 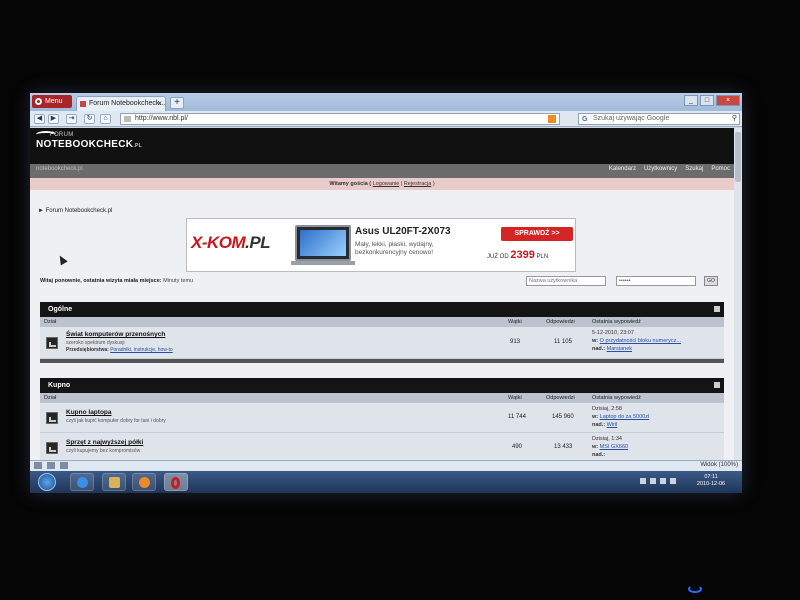 I want to click on media-player-taskbar-button, so click(x=144, y=482).